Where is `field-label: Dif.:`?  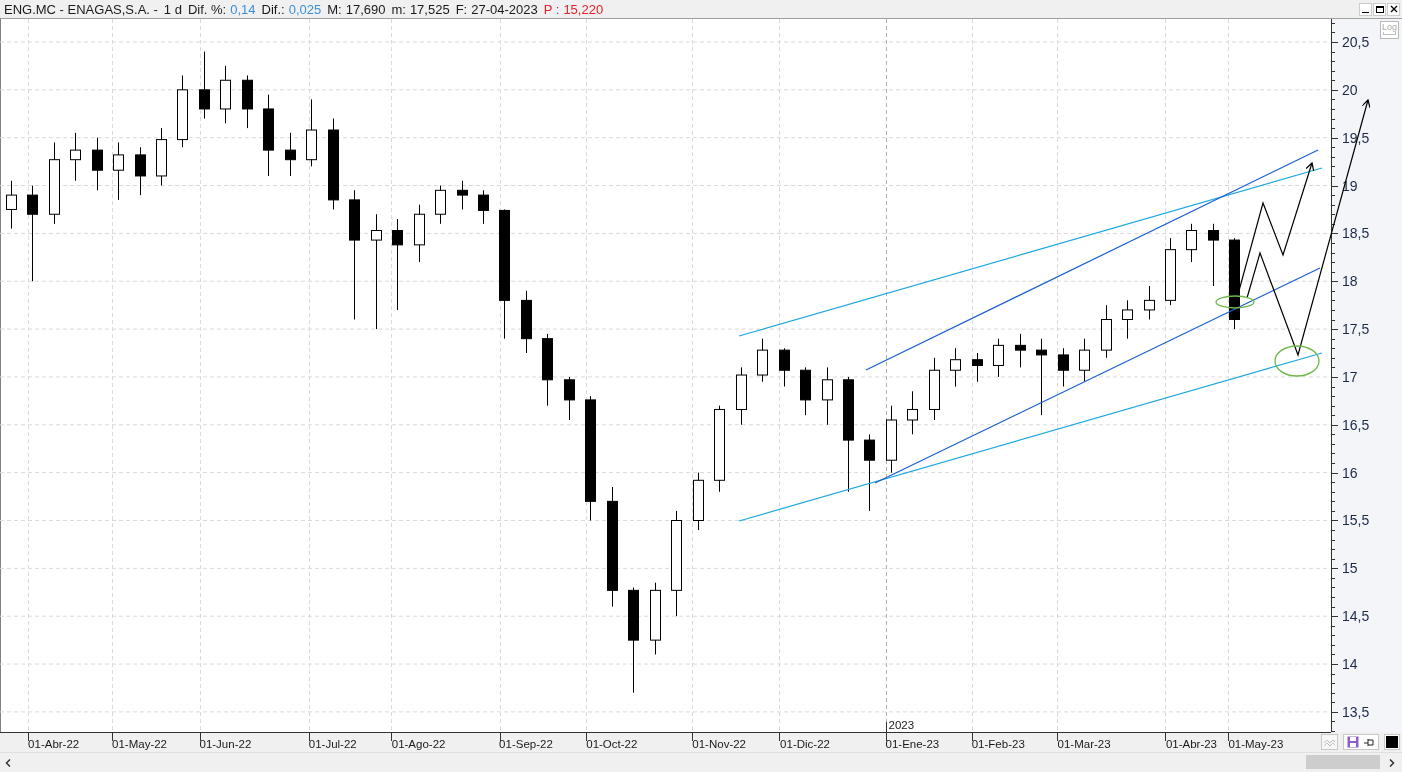
field-label: Dif.: is located at coordinates (273, 9).